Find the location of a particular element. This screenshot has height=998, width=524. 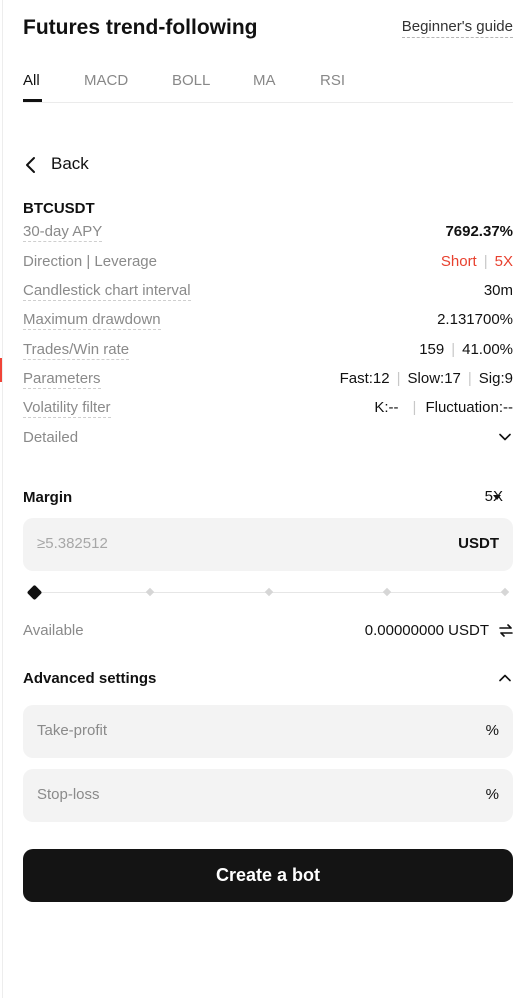

apy-value: 7692.37% is located at coordinates (479, 231).